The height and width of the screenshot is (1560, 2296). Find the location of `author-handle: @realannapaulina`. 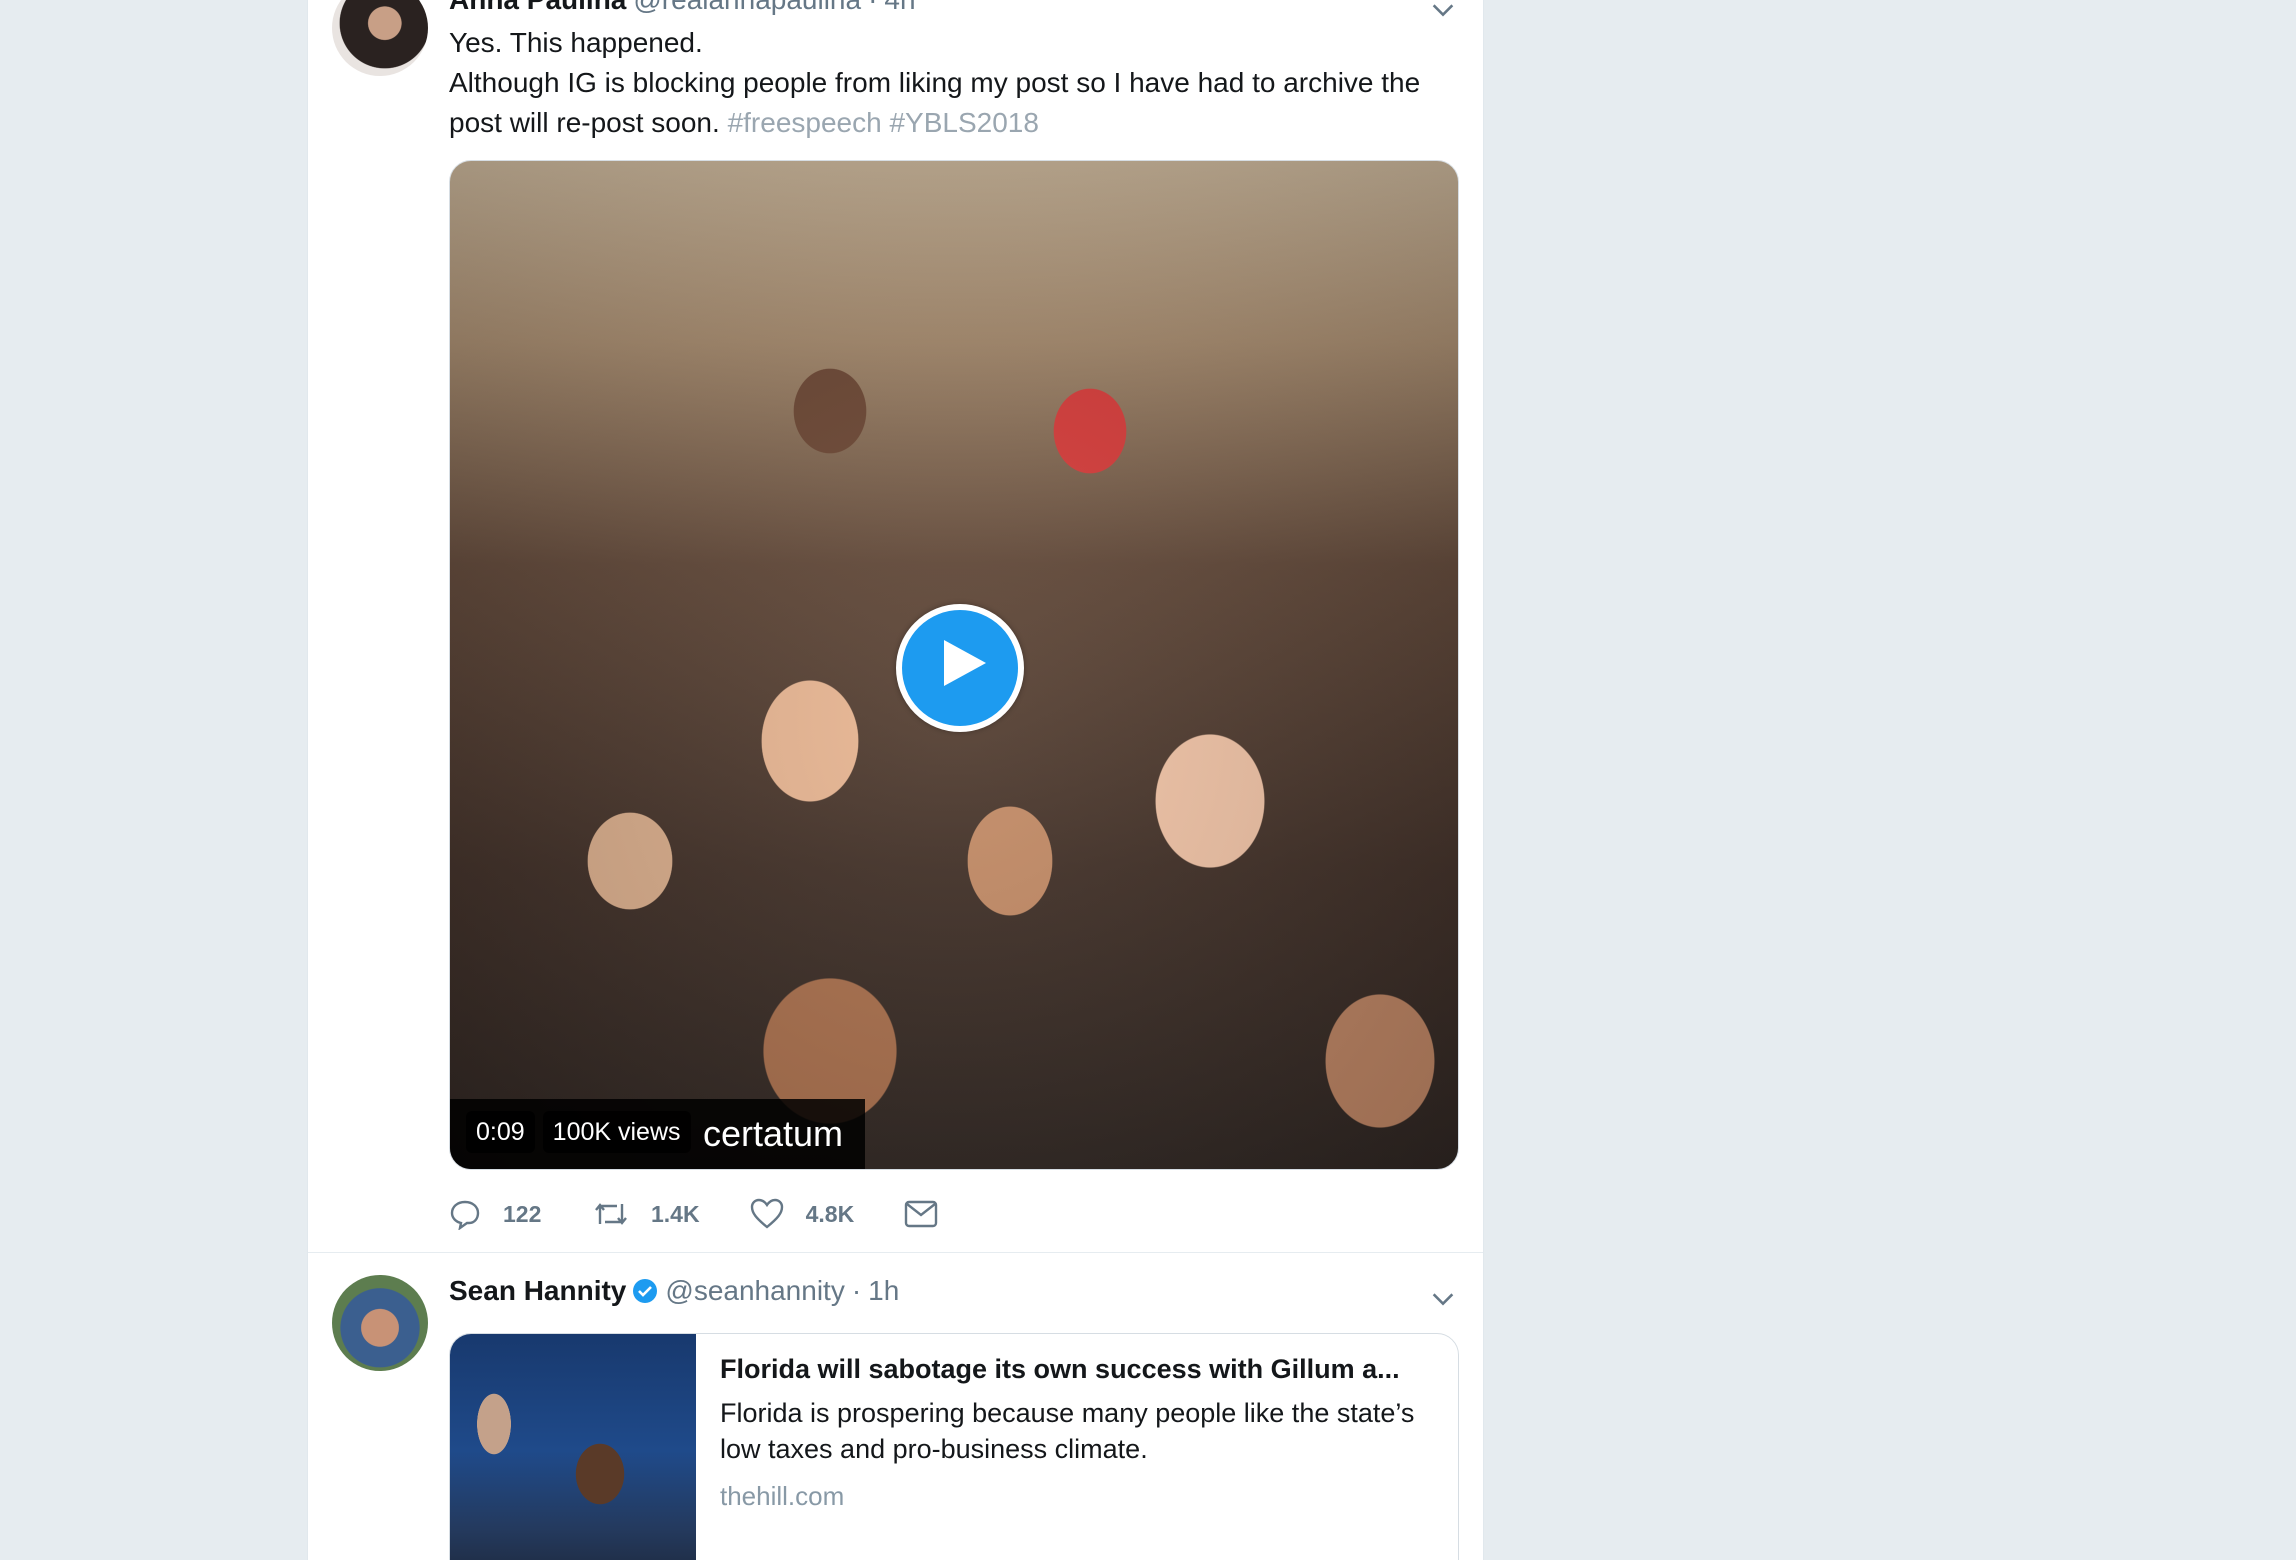

author-handle: @realannapaulina is located at coordinates (747, 8).